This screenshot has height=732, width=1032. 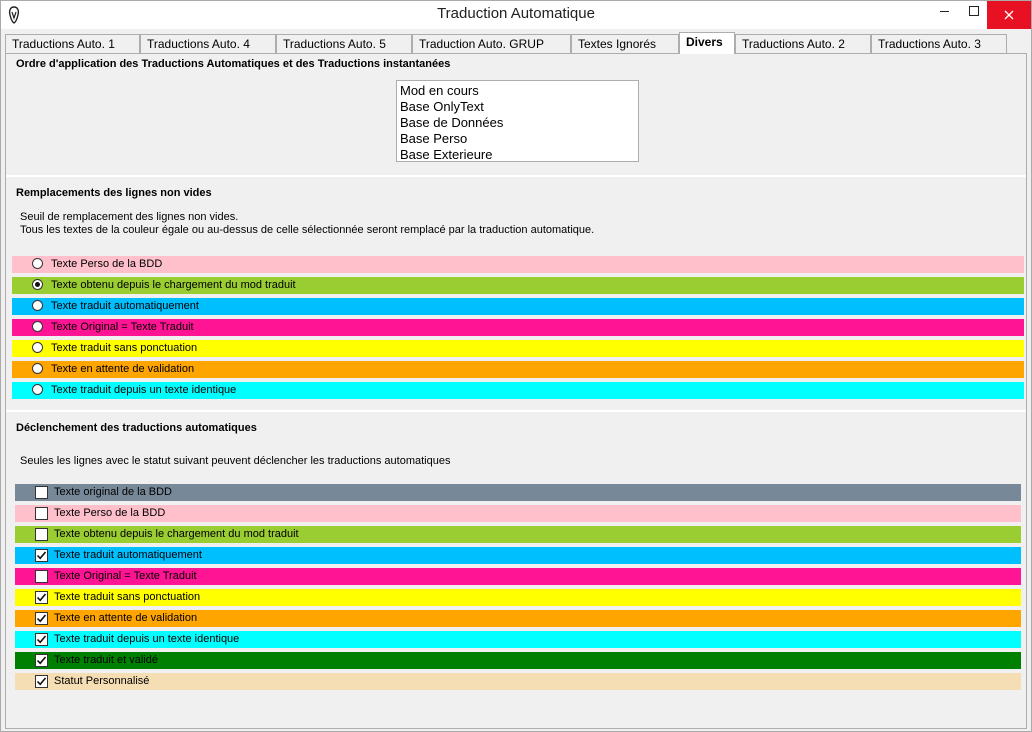 I want to click on trigger-option-row: Texte en attente de validation, so click(x=518, y=618).